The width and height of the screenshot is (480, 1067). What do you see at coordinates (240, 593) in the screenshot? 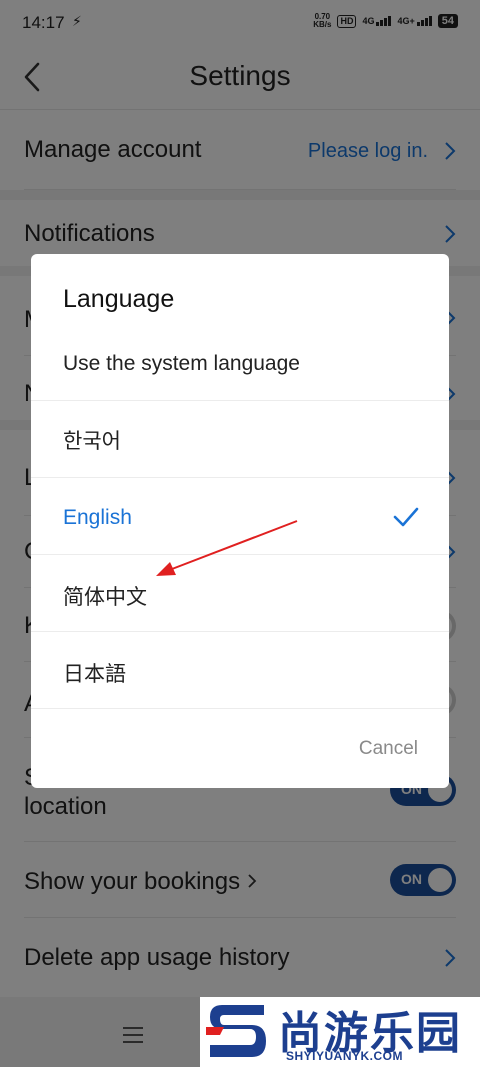
I see `language-option-chinese: 简体中文` at bounding box center [240, 593].